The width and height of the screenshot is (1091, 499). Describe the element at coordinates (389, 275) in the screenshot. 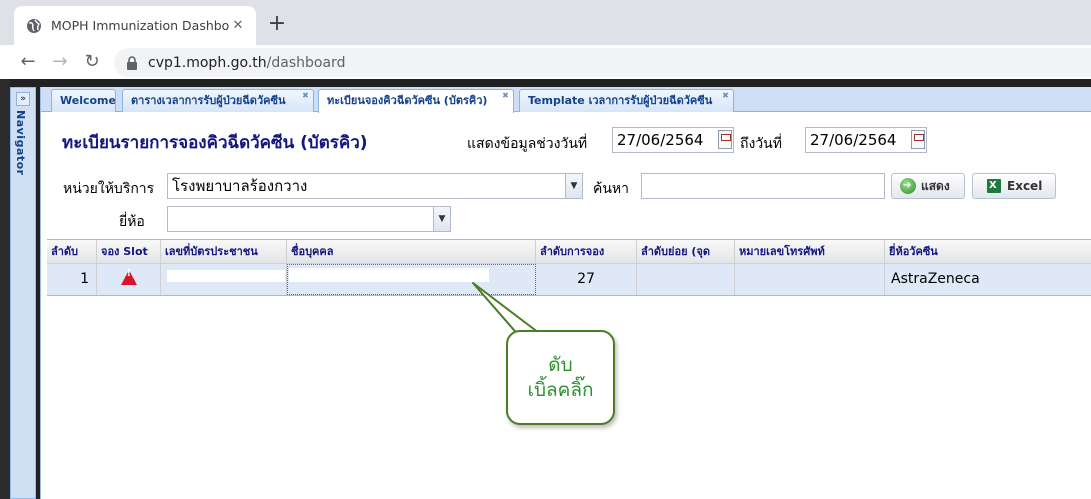

I see `redacted-name` at that location.